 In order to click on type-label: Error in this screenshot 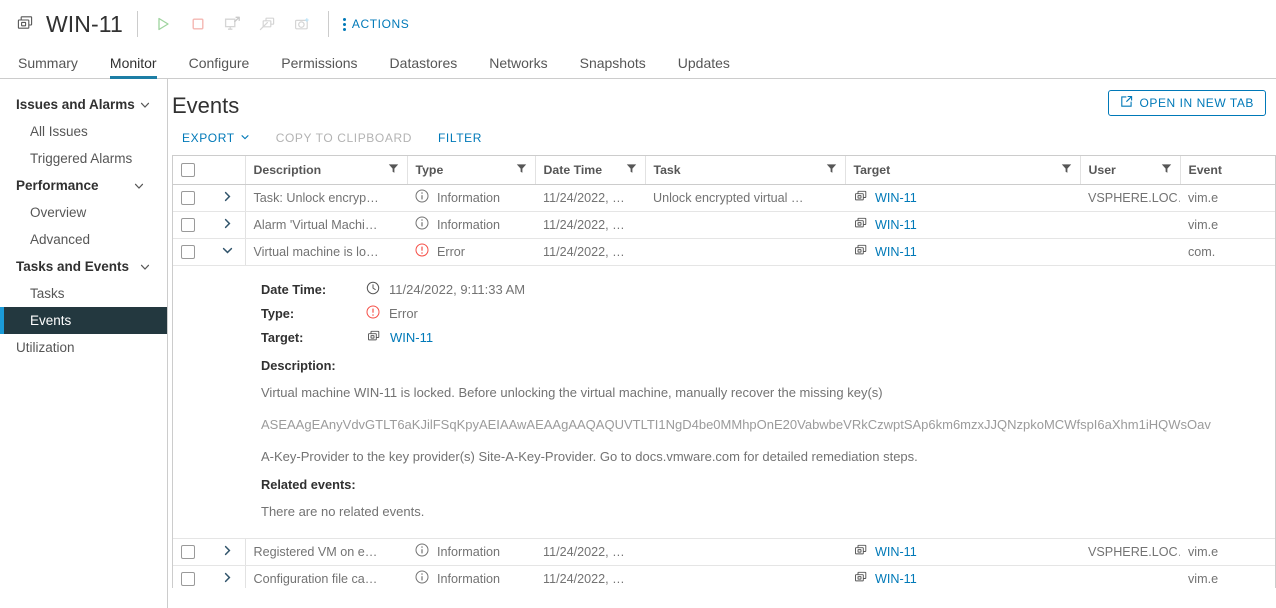, I will do `click(451, 251)`.